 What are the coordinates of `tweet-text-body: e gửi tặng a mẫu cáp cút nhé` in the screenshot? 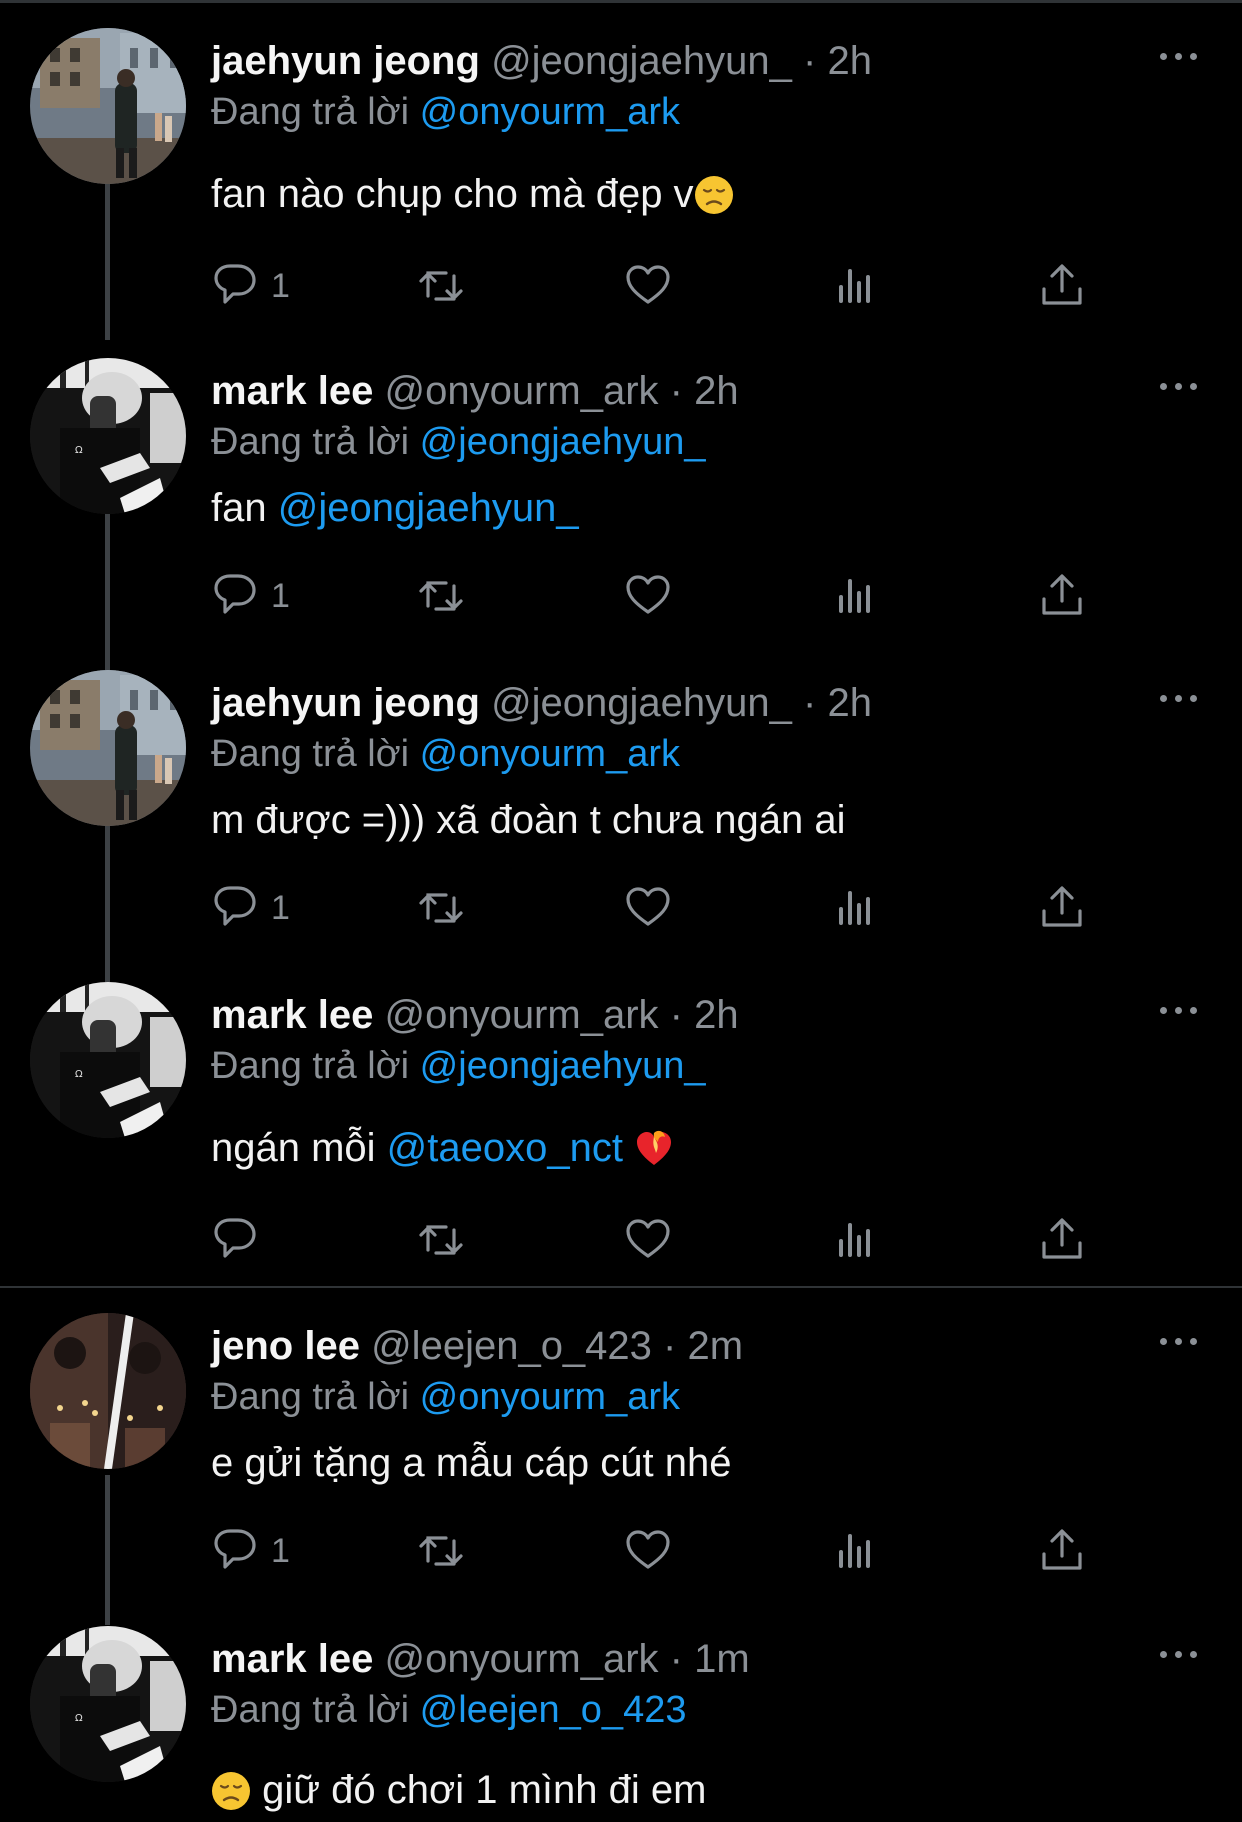 It's located at (471, 1463).